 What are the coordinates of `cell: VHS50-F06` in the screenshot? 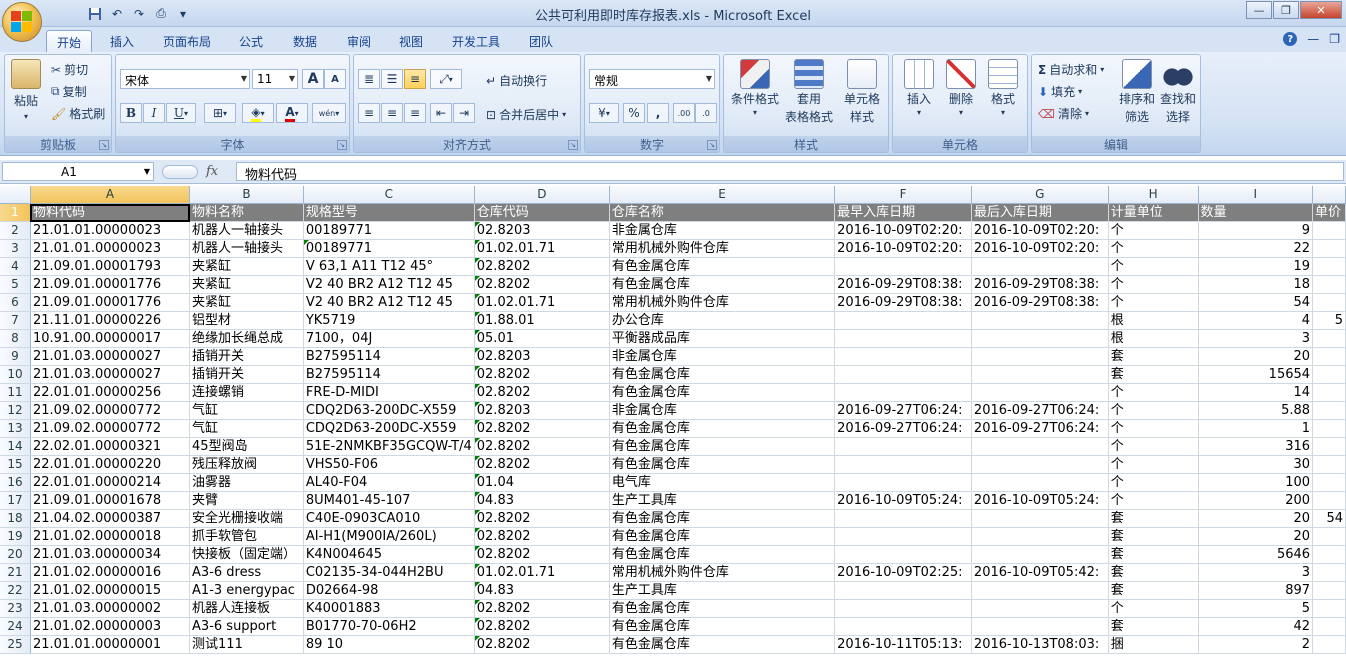 It's located at (389, 464).